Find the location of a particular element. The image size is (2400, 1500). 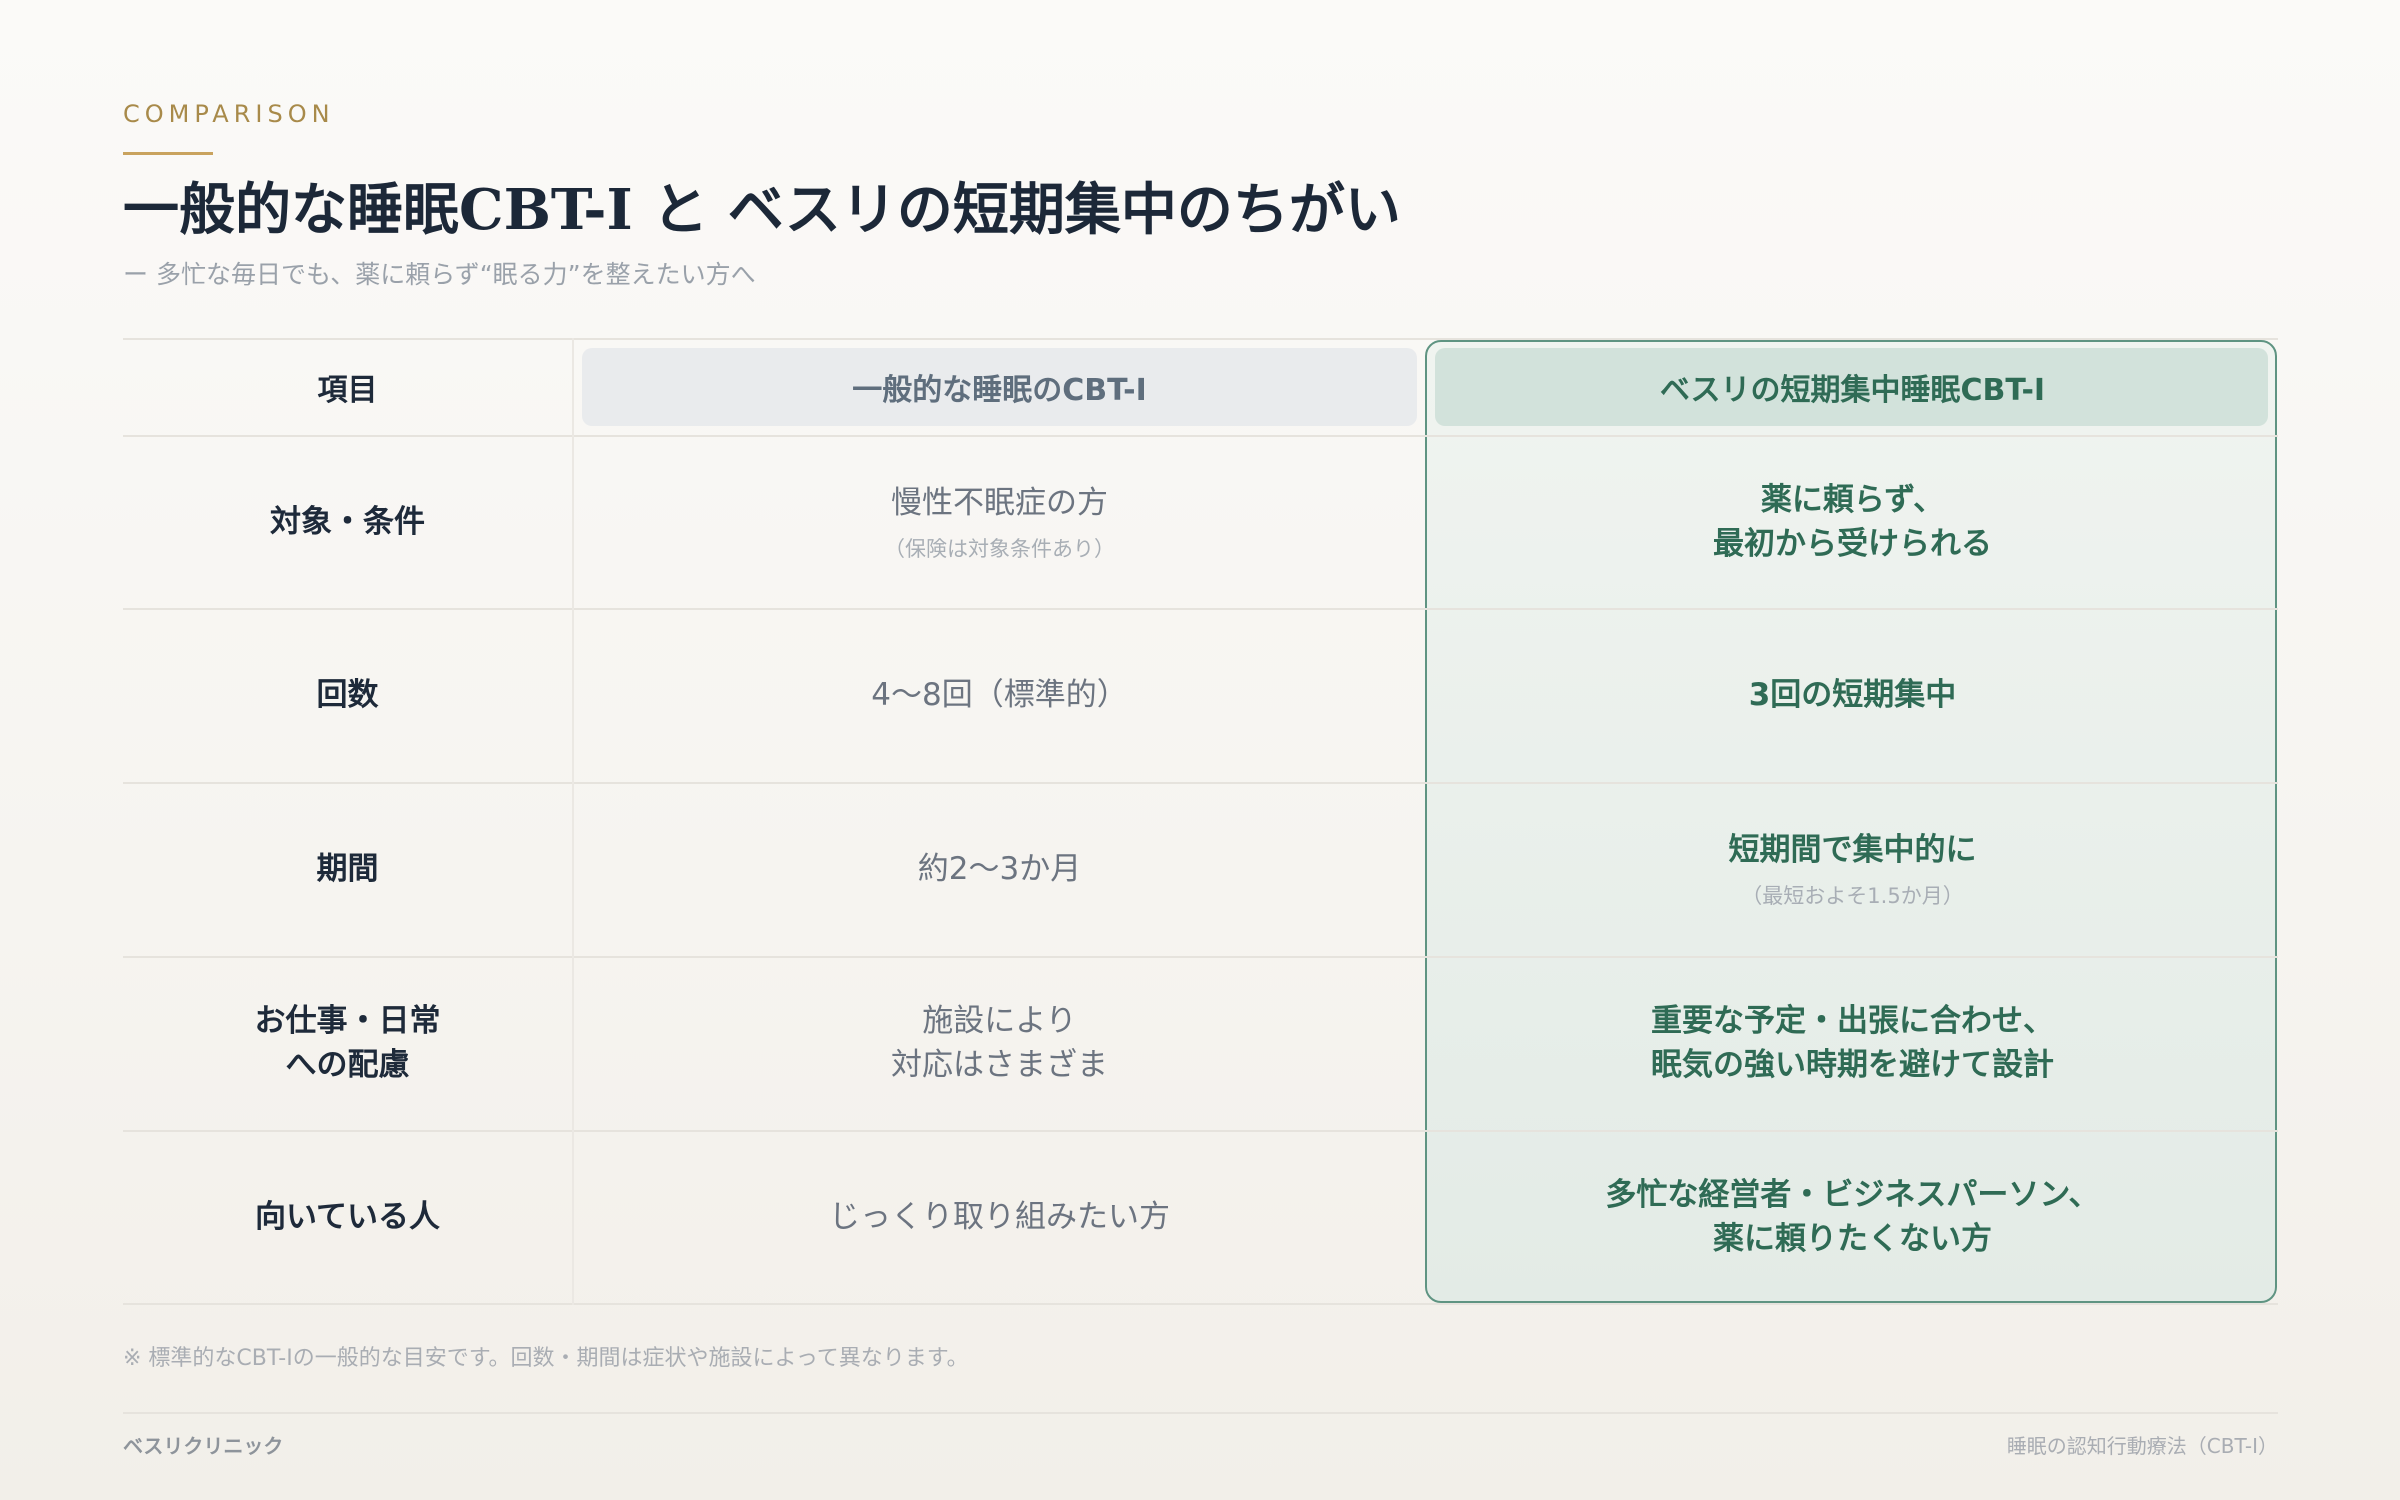

row-label: 向いている人 is located at coordinates (347, 1216).